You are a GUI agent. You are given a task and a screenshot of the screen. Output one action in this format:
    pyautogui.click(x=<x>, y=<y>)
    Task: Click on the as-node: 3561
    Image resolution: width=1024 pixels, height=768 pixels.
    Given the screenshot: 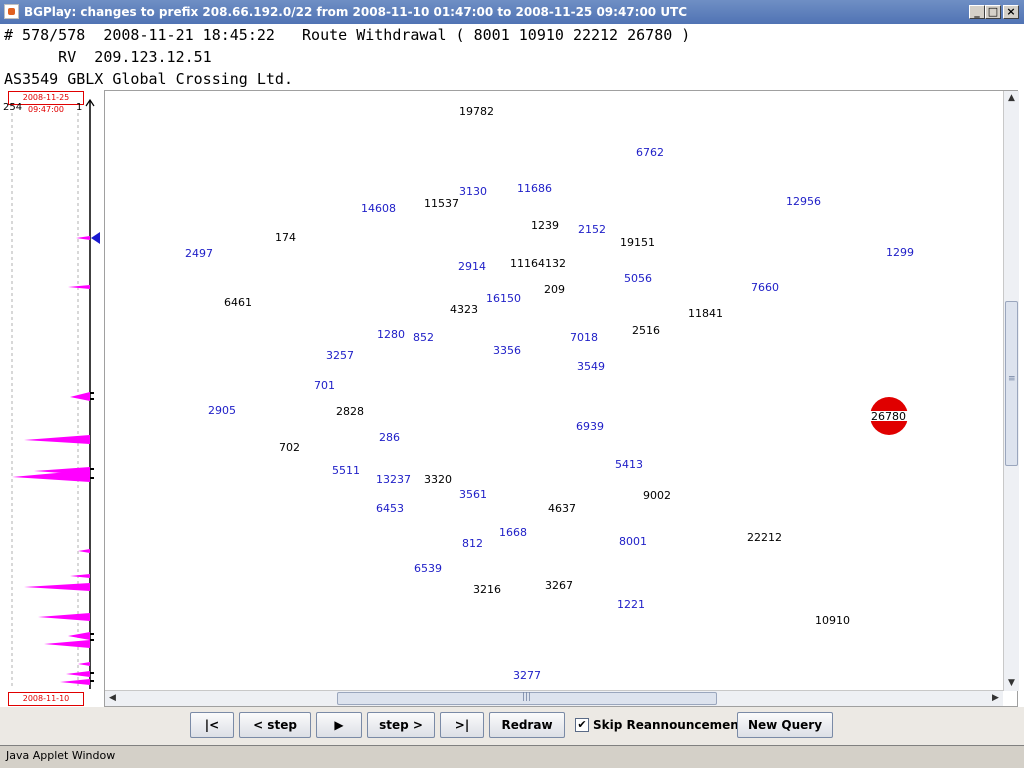 What is the action you would take?
    pyautogui.click(x=473, y=494)
    